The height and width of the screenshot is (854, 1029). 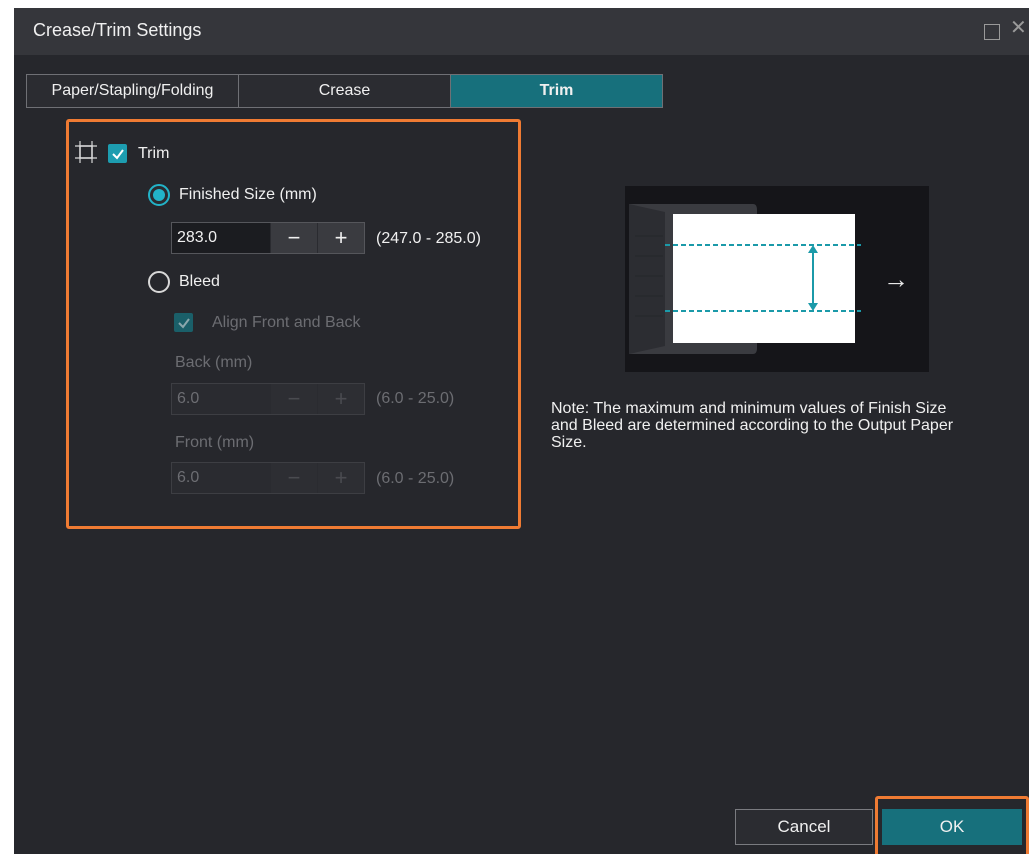 What do you see at coordinates (992, 32) in the screenshot?
I see `maximize-icon` at bounding box center [992, 32].